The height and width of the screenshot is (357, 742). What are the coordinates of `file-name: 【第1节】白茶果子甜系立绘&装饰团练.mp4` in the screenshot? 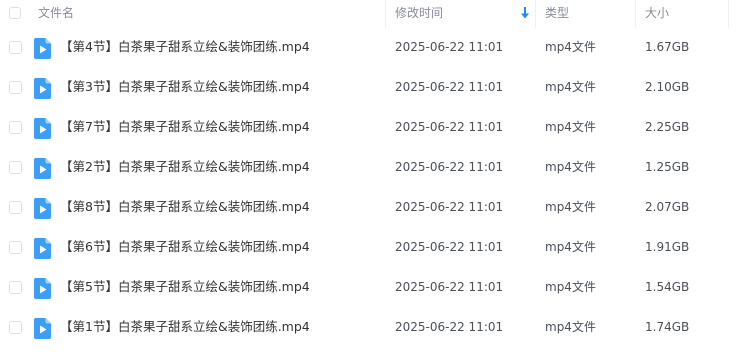 It's located at (185, 327).